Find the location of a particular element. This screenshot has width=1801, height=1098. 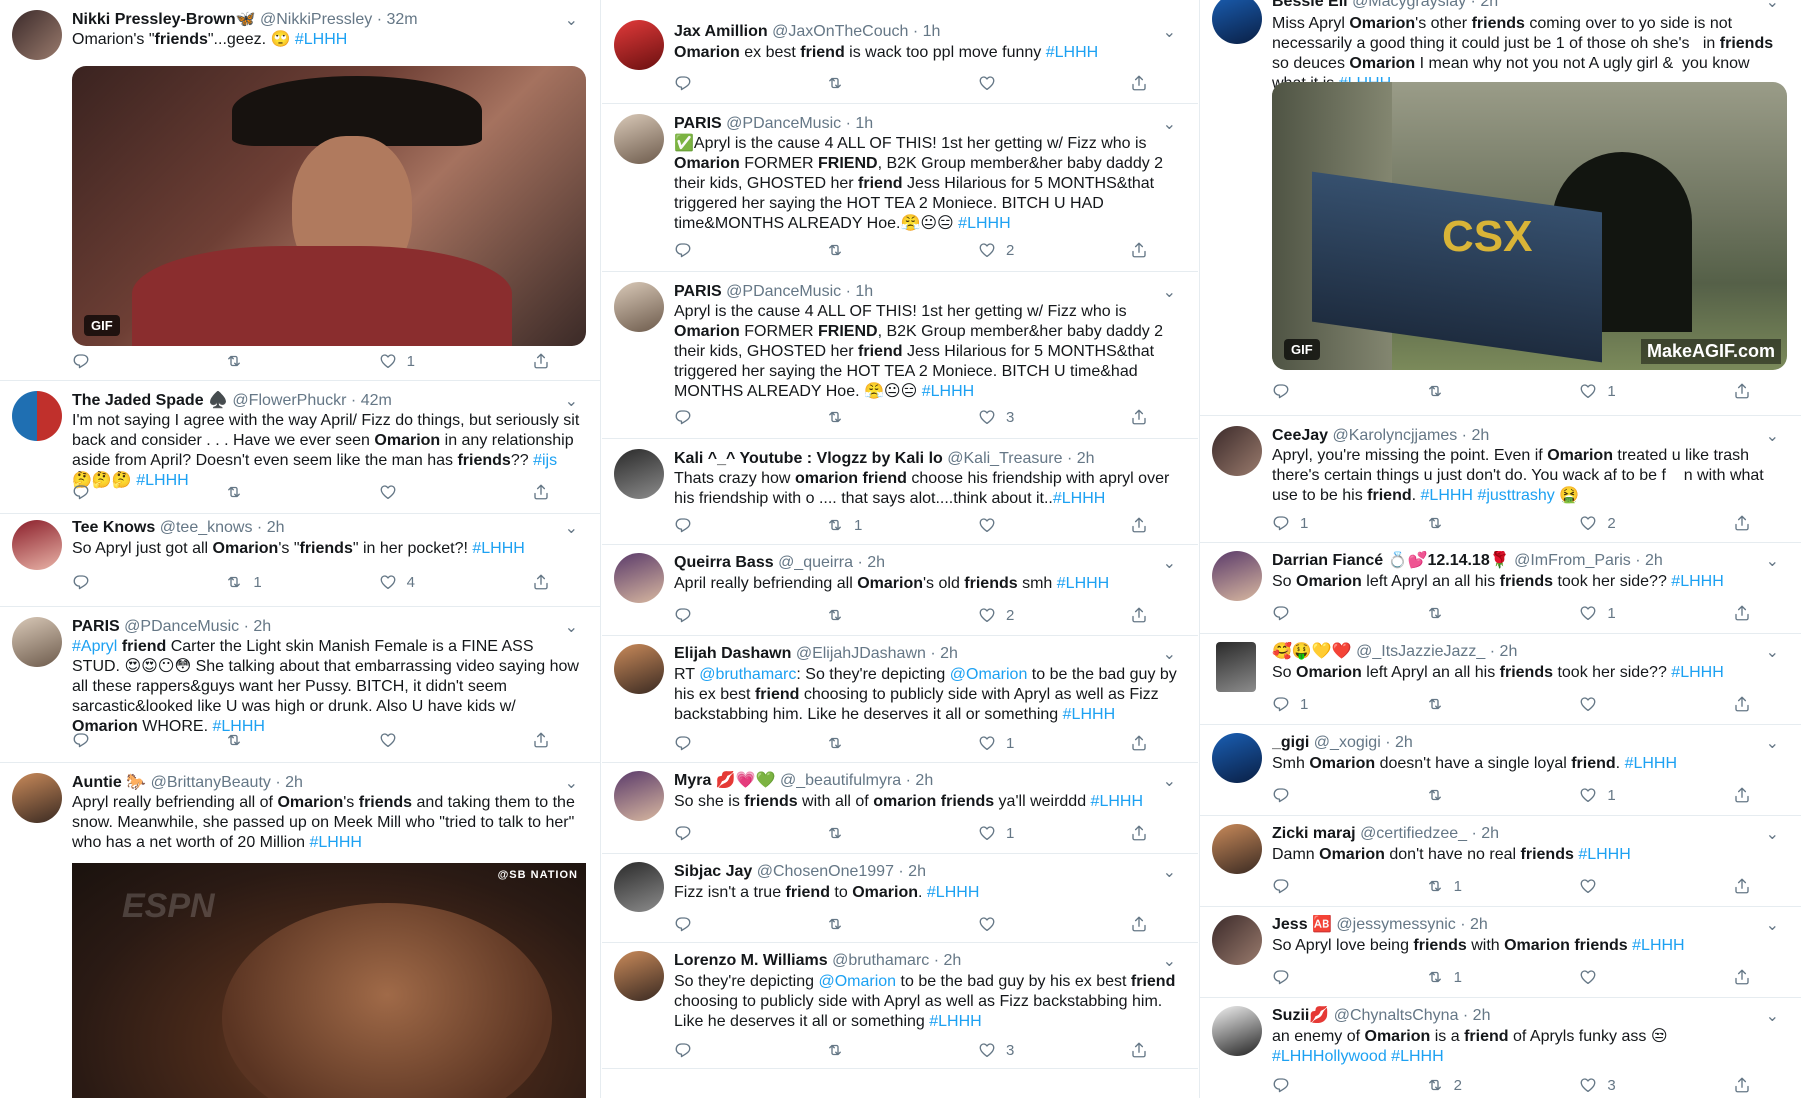

display-name: 🥰🤑💛❤️ is located at coordinates (1312, 651).